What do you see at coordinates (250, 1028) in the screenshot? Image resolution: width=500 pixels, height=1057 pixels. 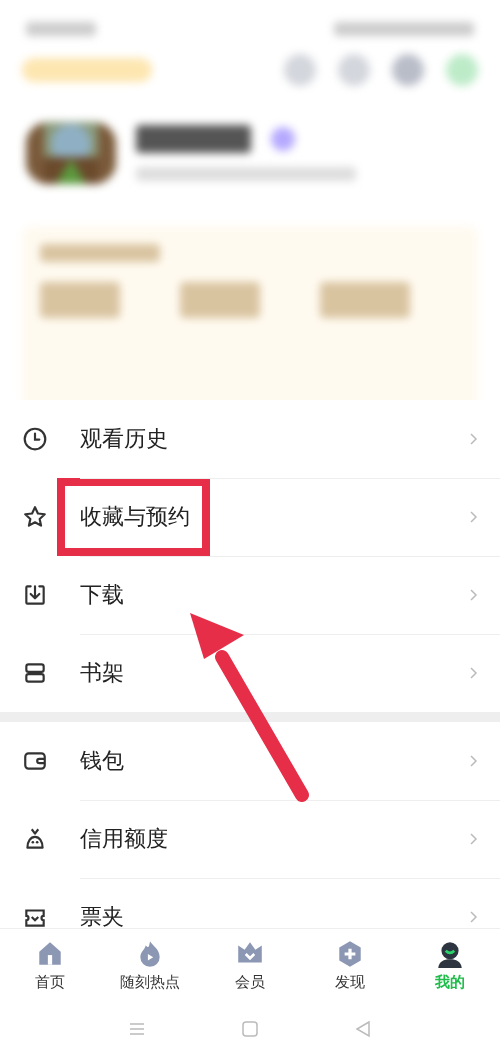 I see `home-square-icon` at bounding box center [250, 1028].